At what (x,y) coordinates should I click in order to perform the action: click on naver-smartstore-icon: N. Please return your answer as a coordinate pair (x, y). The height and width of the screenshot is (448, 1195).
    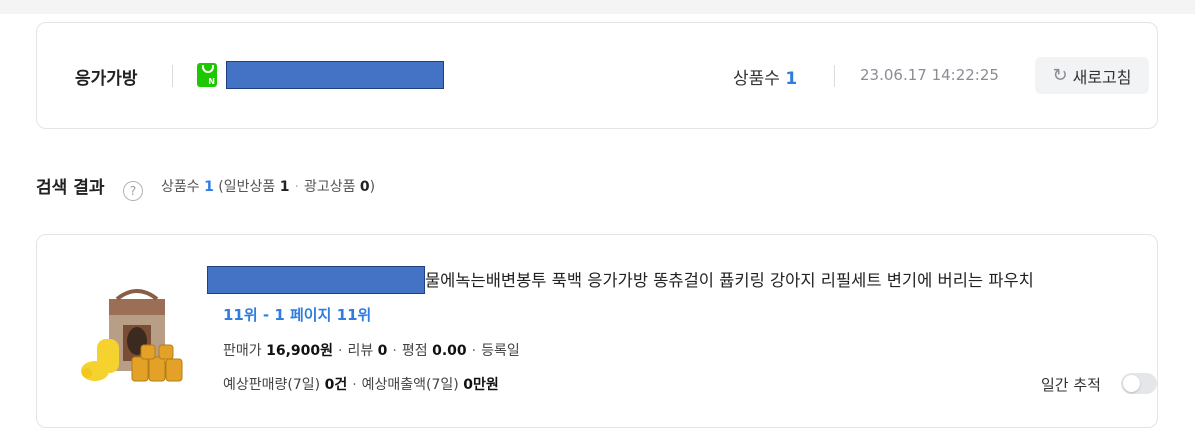
    Looking at the image, I should click on (207, 75).